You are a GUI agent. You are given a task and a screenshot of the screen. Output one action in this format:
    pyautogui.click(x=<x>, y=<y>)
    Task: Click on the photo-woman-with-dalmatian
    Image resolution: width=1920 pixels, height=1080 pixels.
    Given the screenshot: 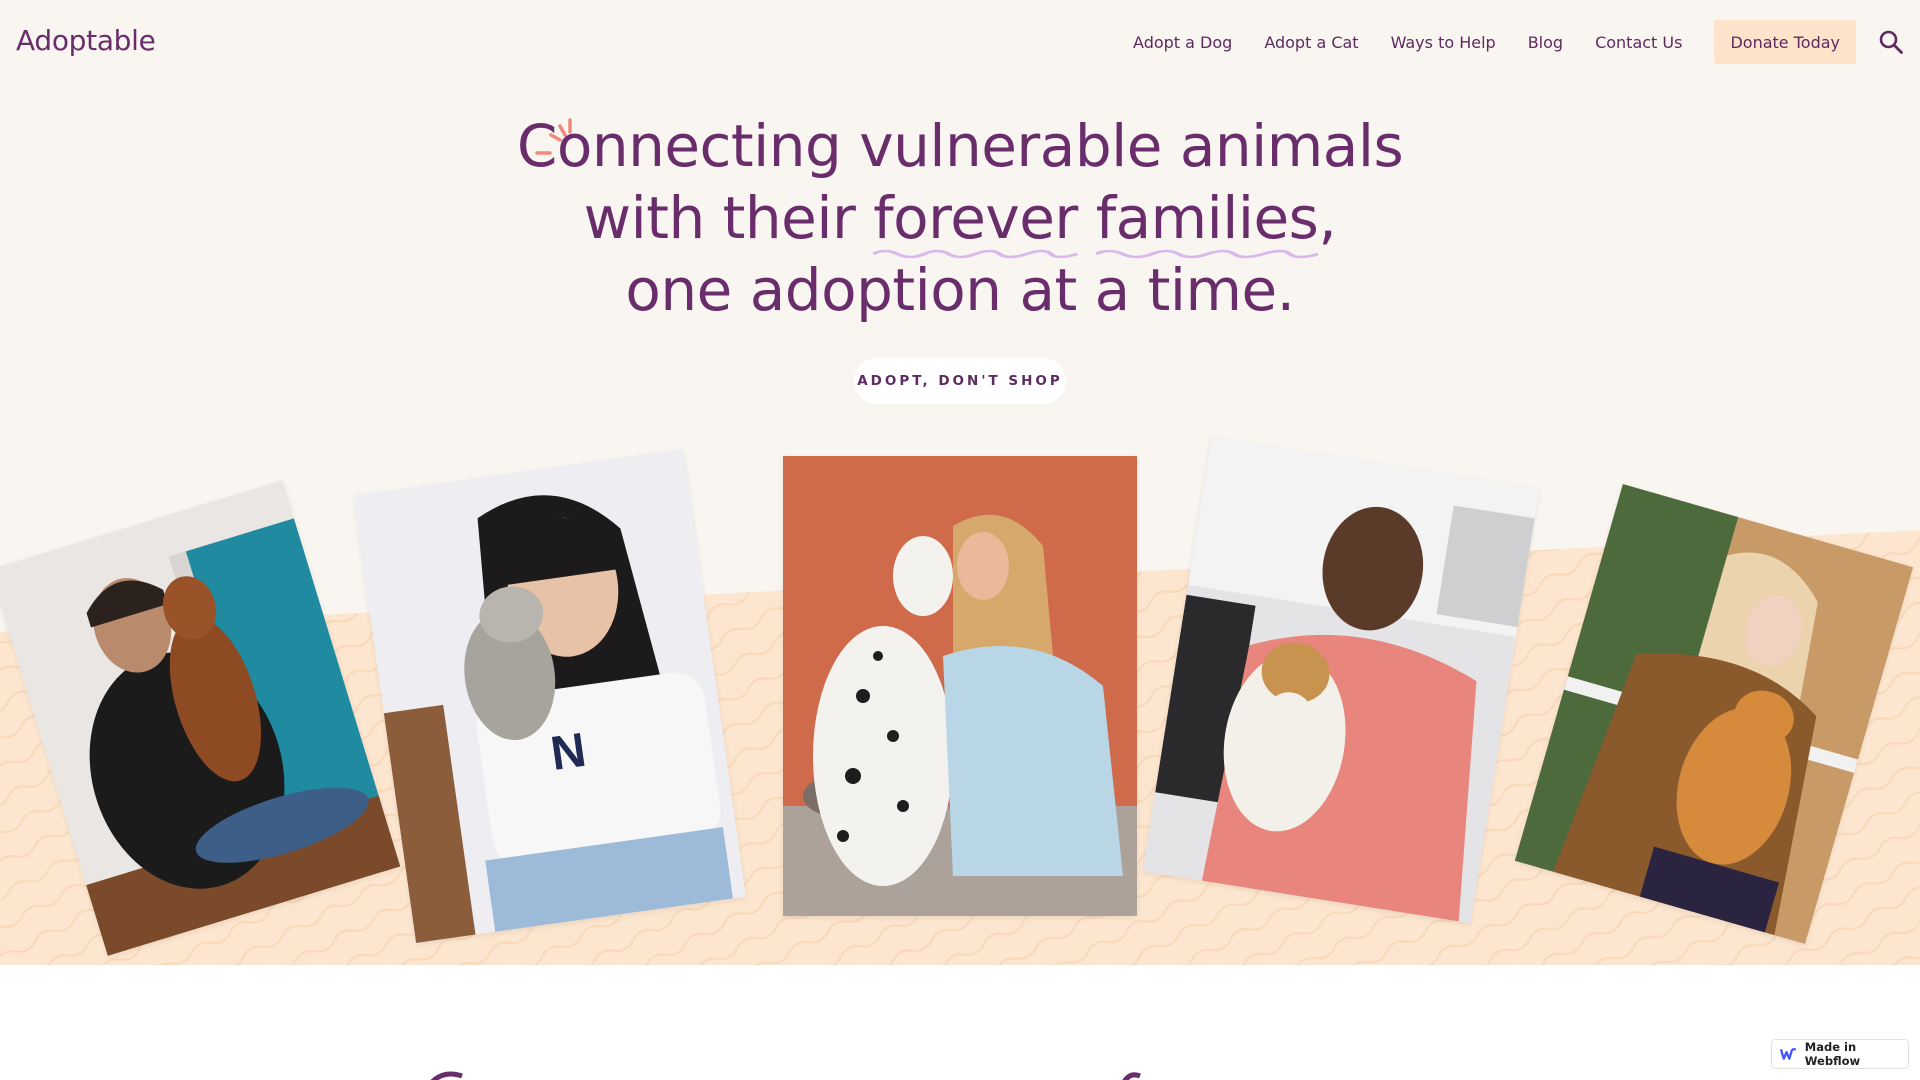 What is the action you would take?
    pyautogui.click(x=960, y=686)
    